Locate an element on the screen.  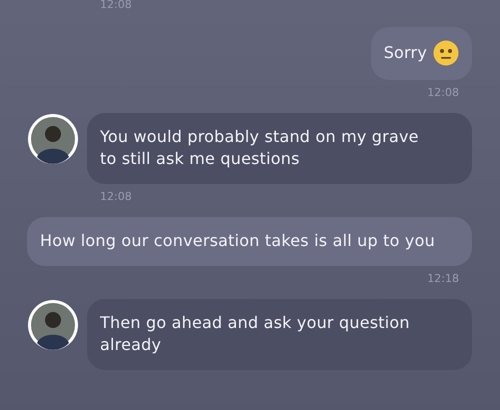
message-bubble: Then go ahead and ask your question already is located at coordinates (279, 334).